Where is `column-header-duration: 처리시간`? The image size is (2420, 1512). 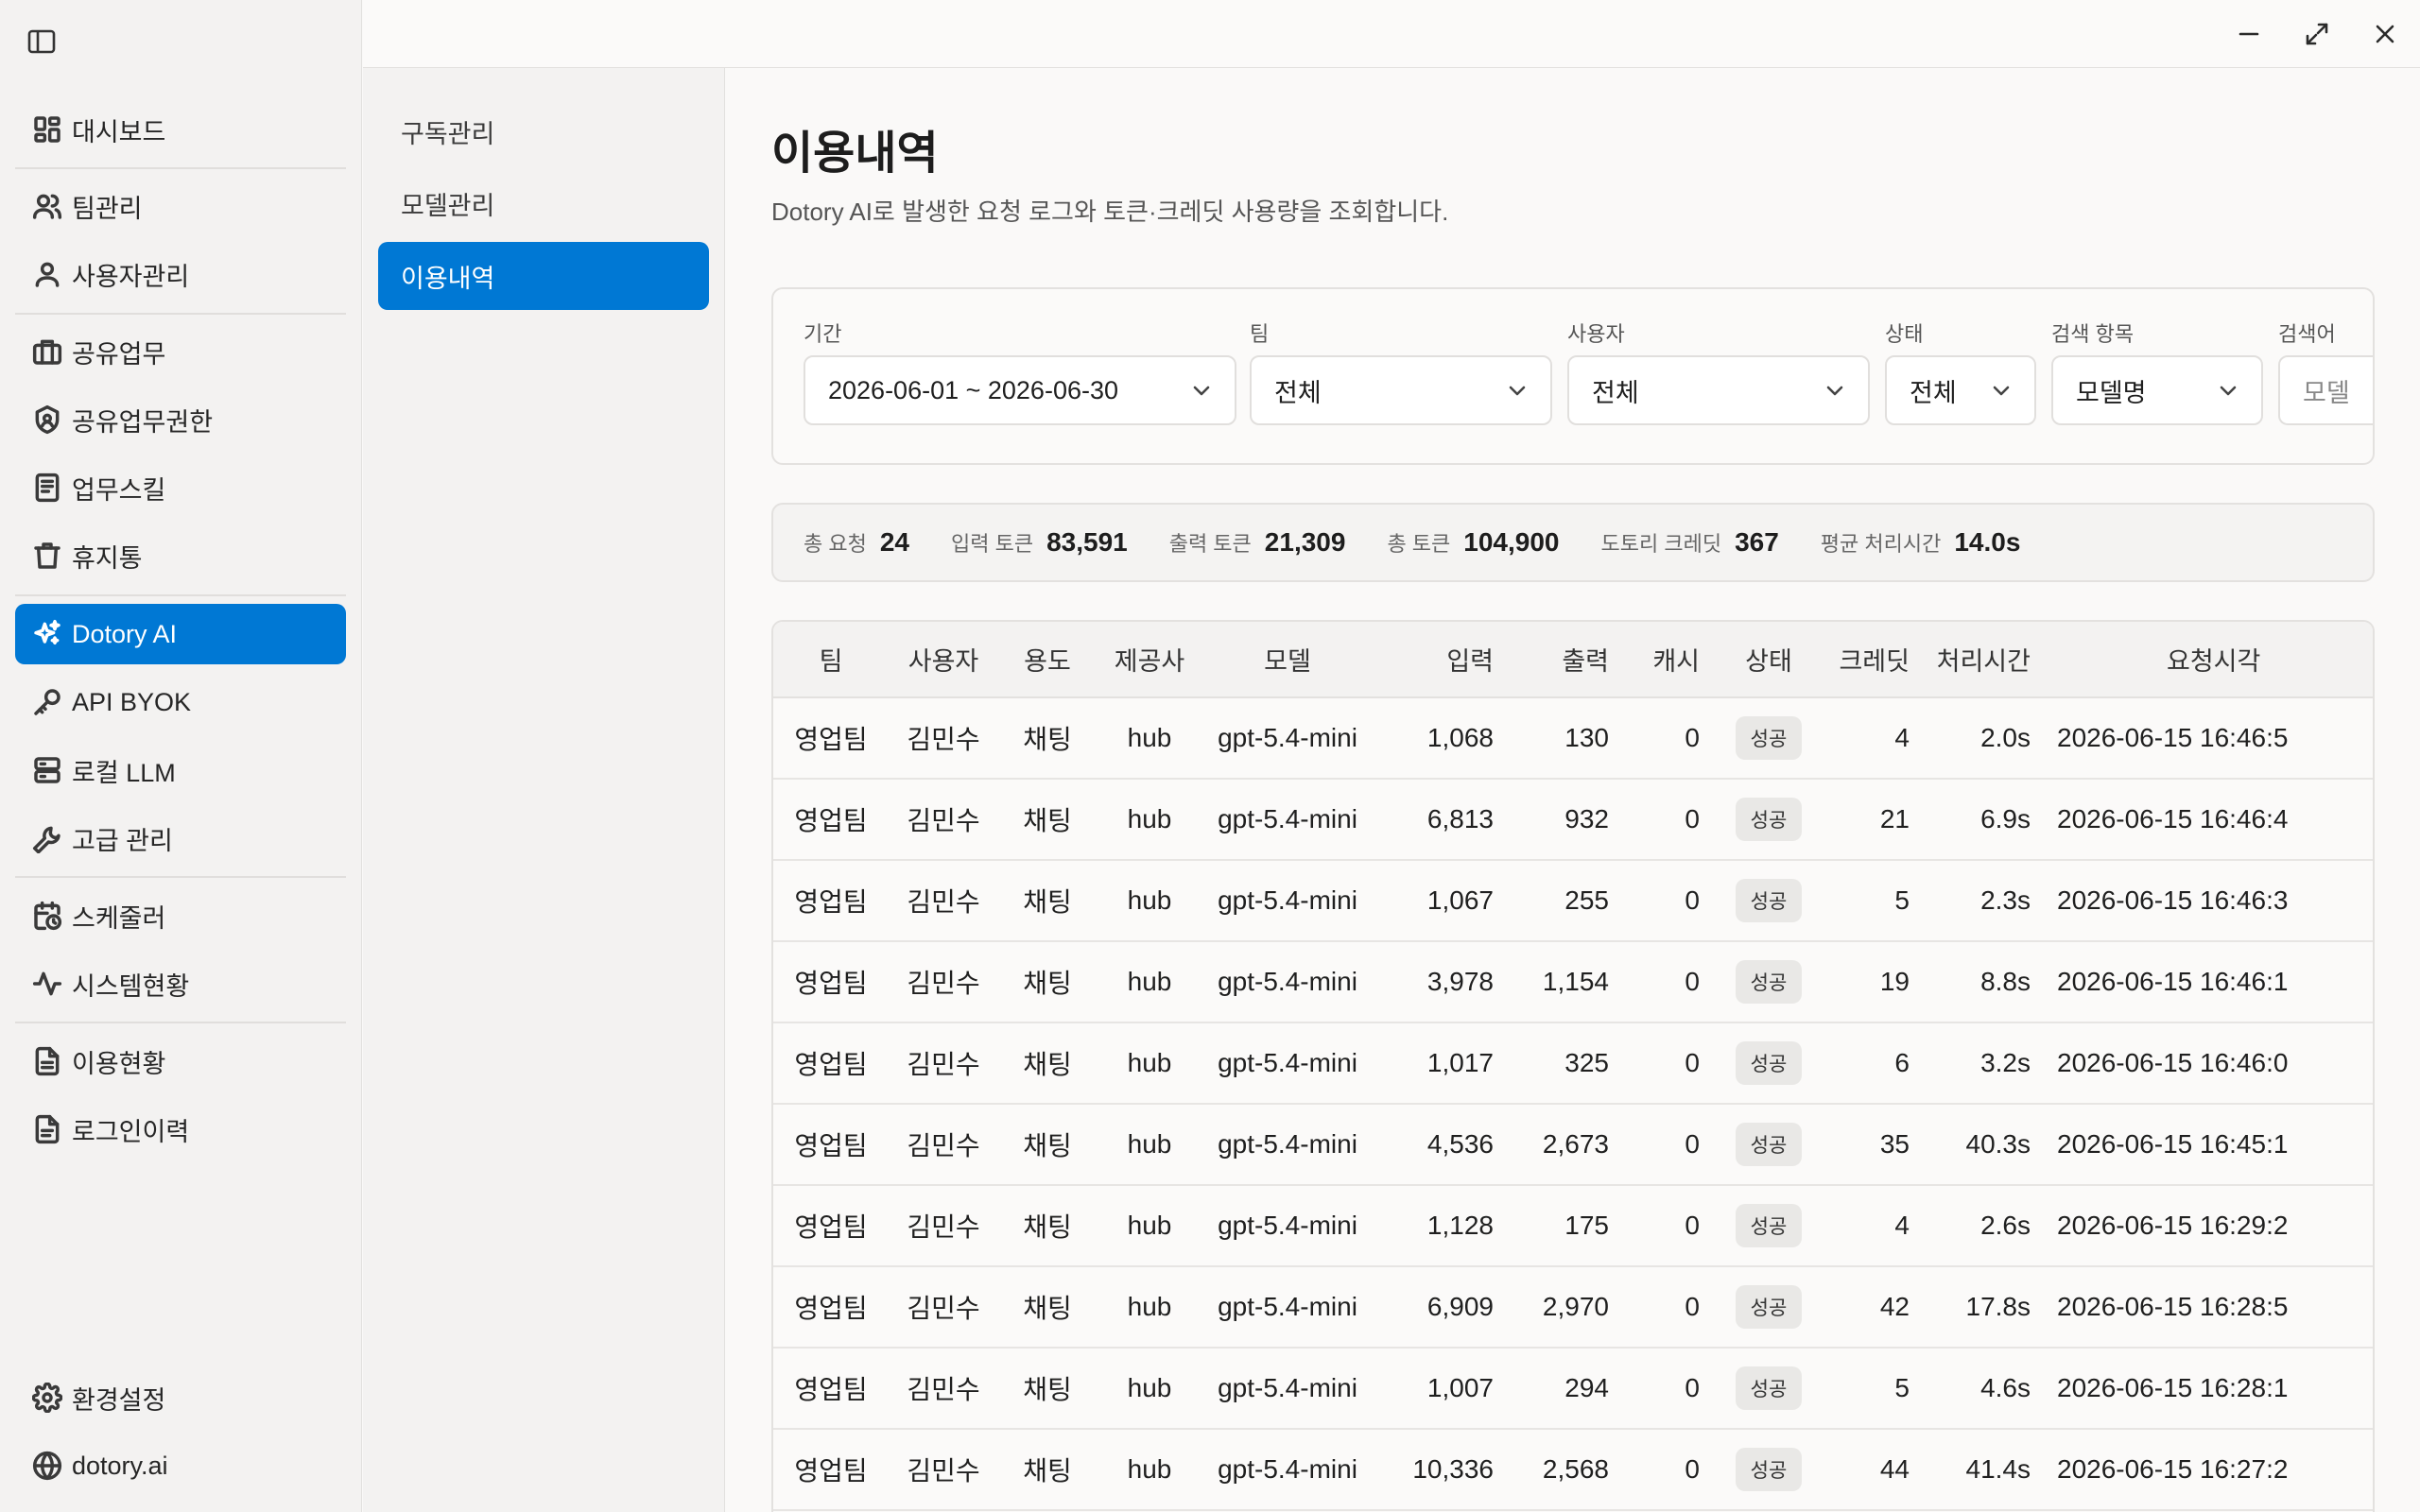
column-header-duration: 처리시간 is located at coordinates (1987, 660).